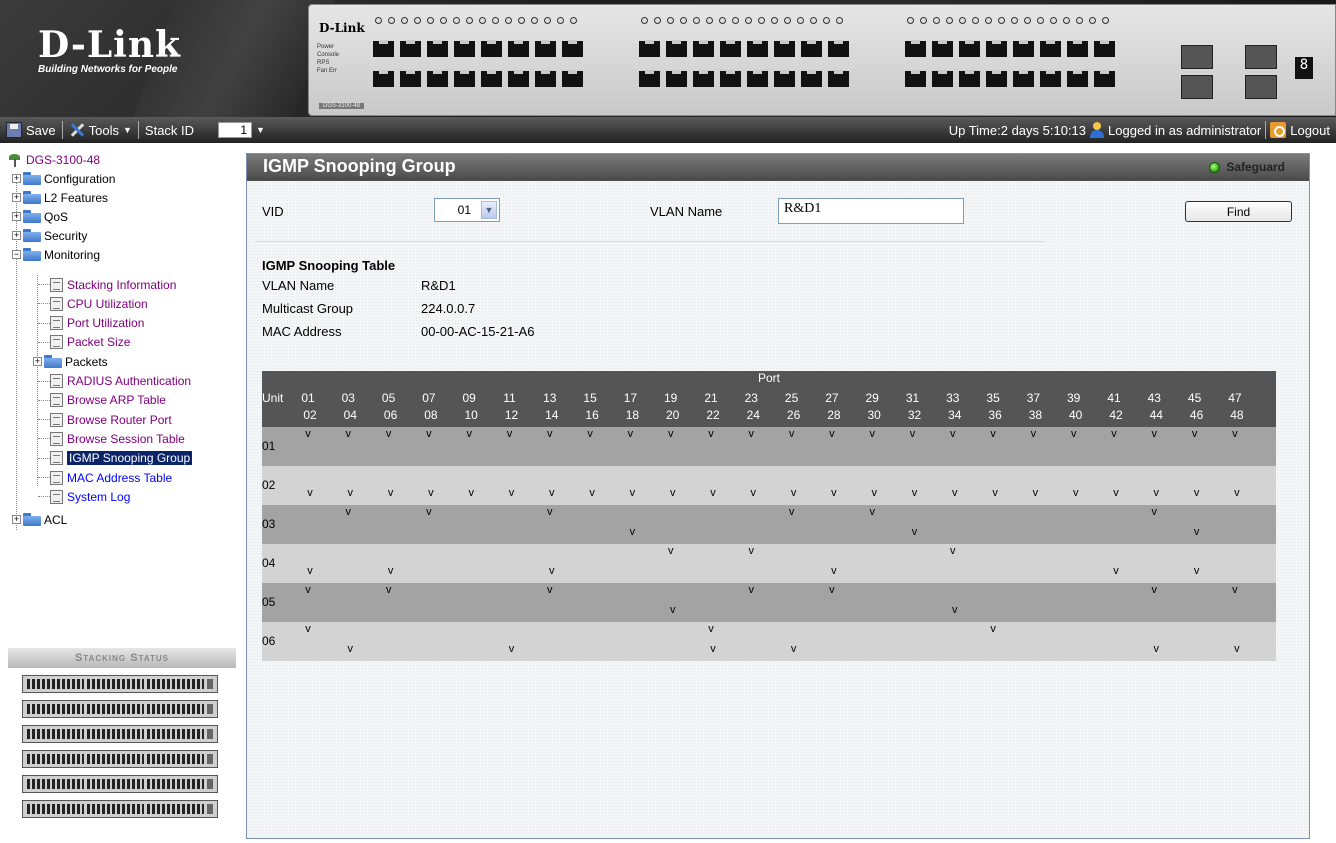 The width and height of the screenshot is (1336, 843). What do you see at coordinates (1197, 74) in the screenshot?
I see `sfp-ports-left` at bounding box center [1197, 74].